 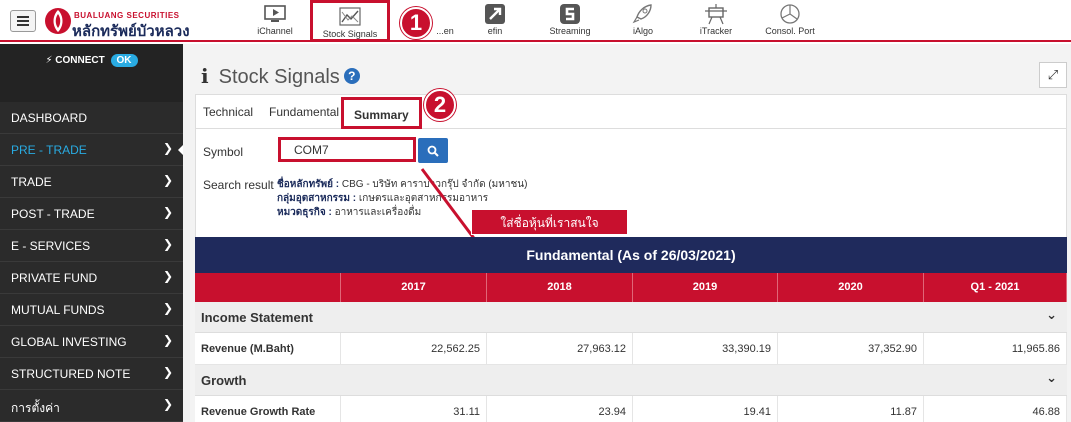 I want to click on sidebar-item-private-fund: PRIVATE FUND ❯, so click(x=91, y=278).